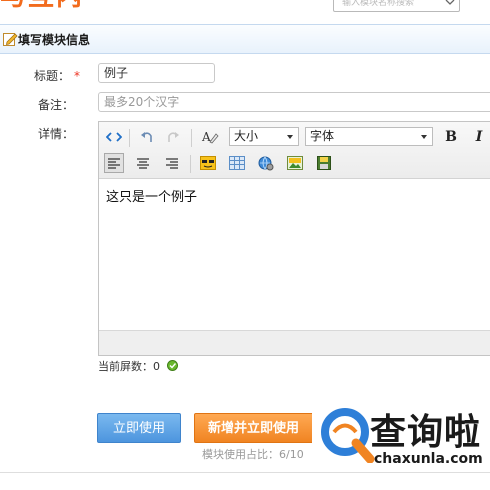 Image resolution: width=490 pixels, height=490 pixels. Describe the element at coordinates (54, 40) in the screenshot. I see `section-title: 填写模块信息` at that location.